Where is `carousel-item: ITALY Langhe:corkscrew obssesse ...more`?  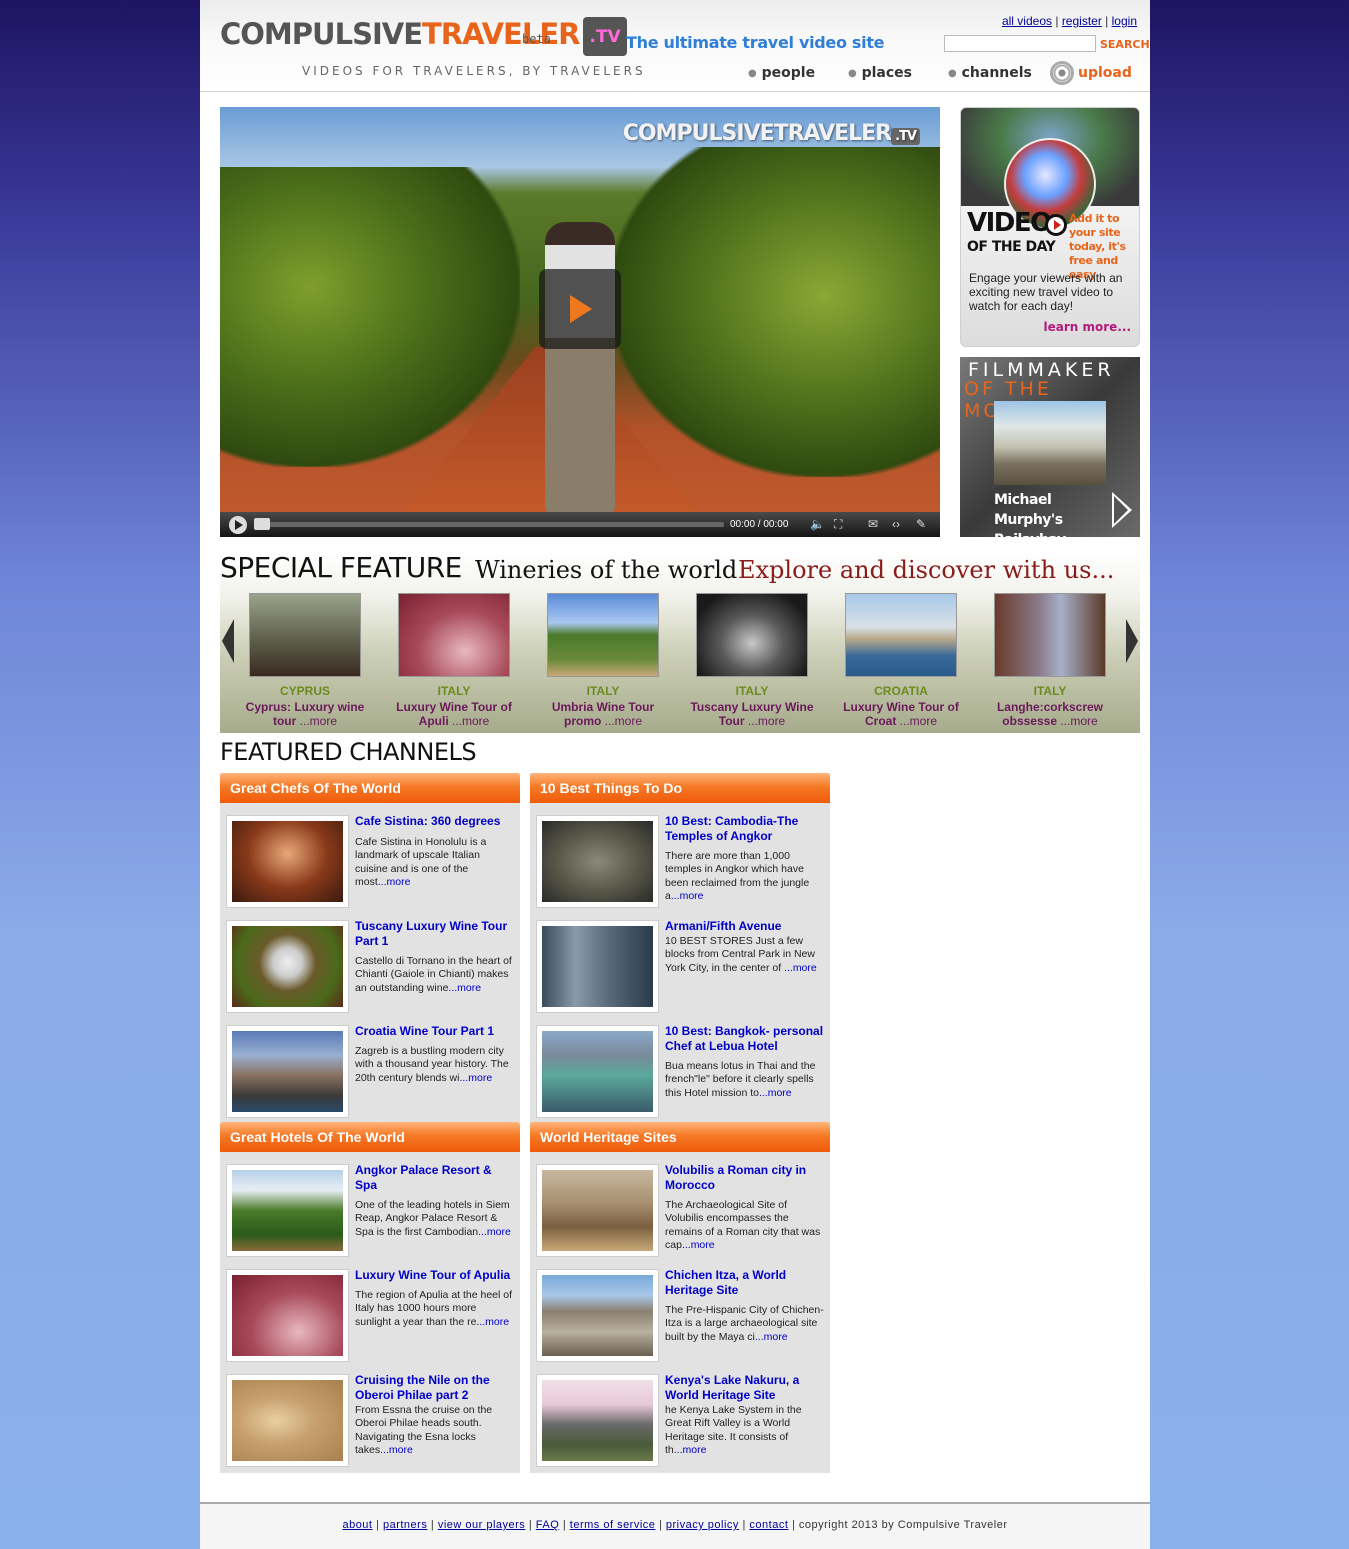 carousel-item: ITALY Langhe:corkscrew obssesse ...more is located at coordinates (1050, 660).